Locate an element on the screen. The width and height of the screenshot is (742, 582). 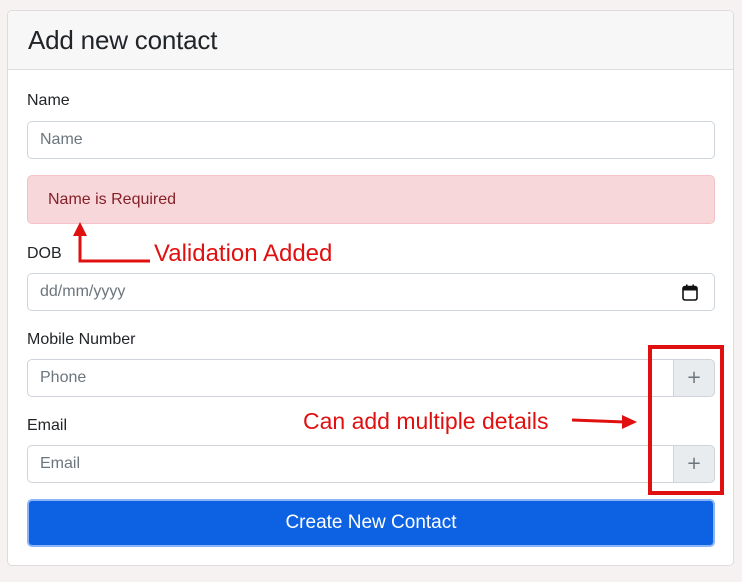
validation-annotation: Validation Added is located at coordinates (243, 253).